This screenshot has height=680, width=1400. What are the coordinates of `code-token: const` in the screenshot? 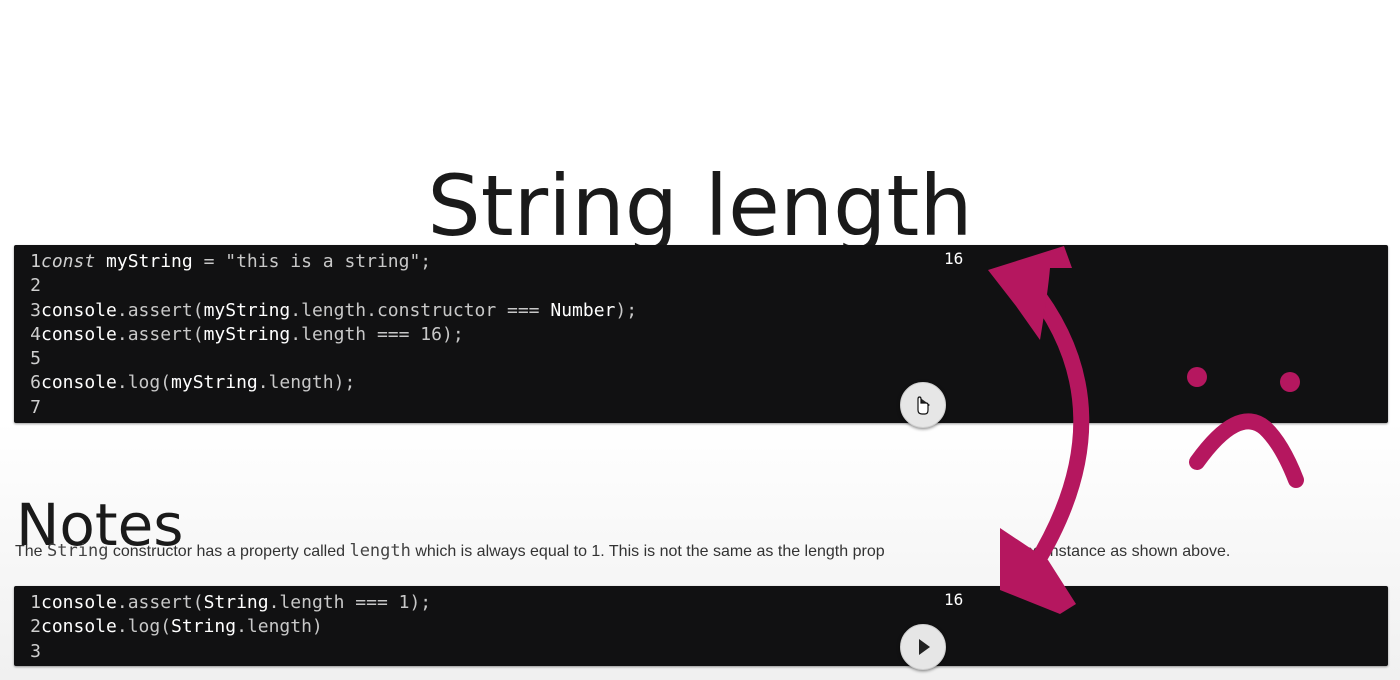 It's located at (68, 261).